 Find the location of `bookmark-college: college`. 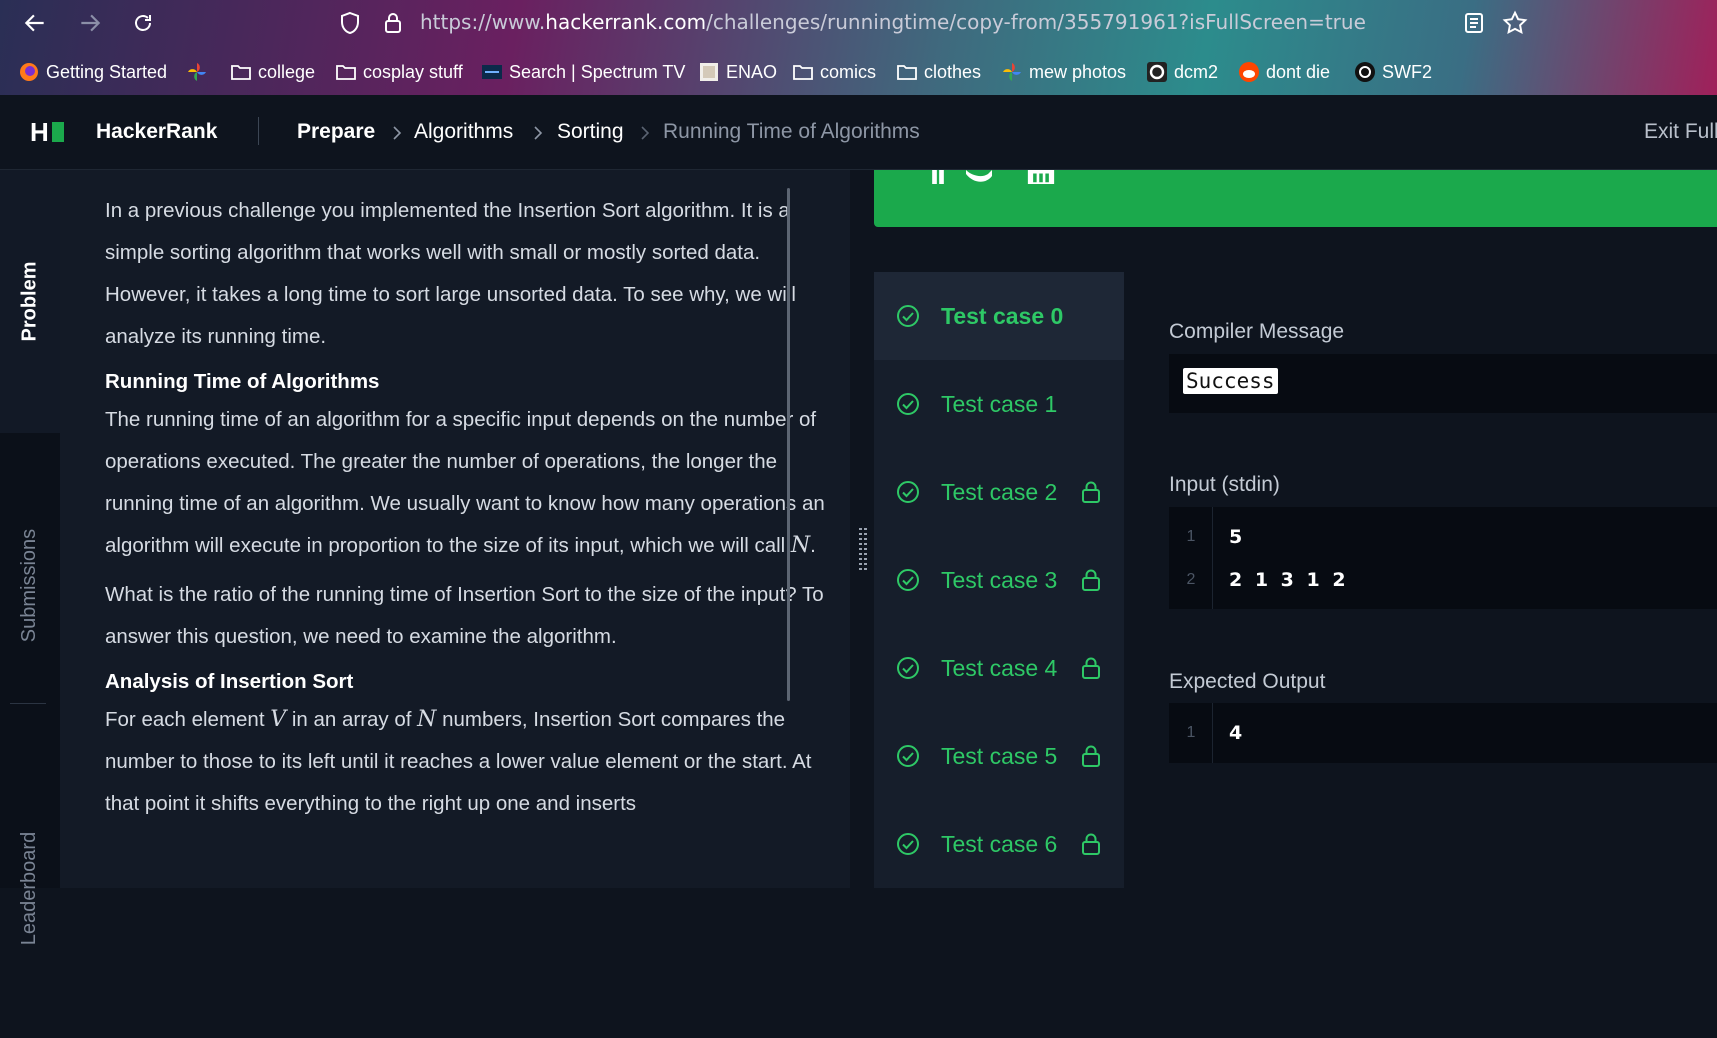

bookmark-college: college is located at coordinates (272, 72).